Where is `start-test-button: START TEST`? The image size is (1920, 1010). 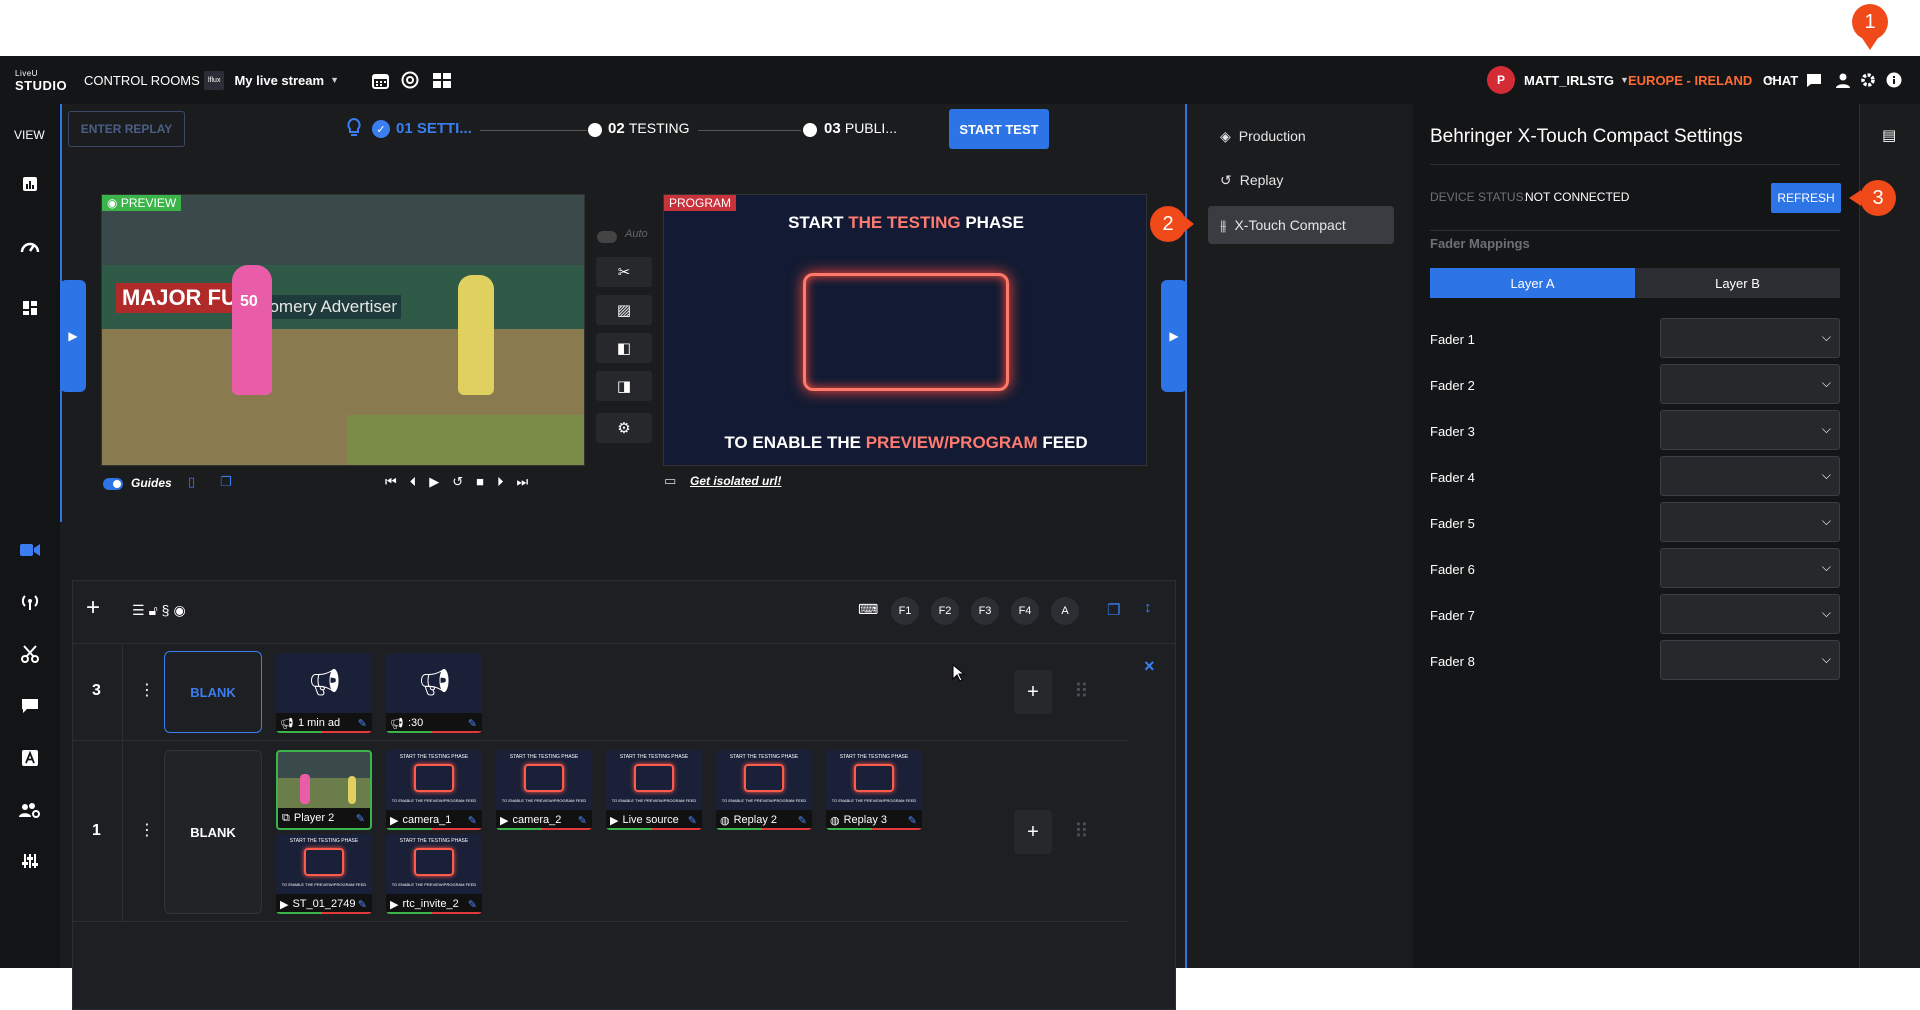
start-test-button: START TEST is located at coordinates (999, 129).